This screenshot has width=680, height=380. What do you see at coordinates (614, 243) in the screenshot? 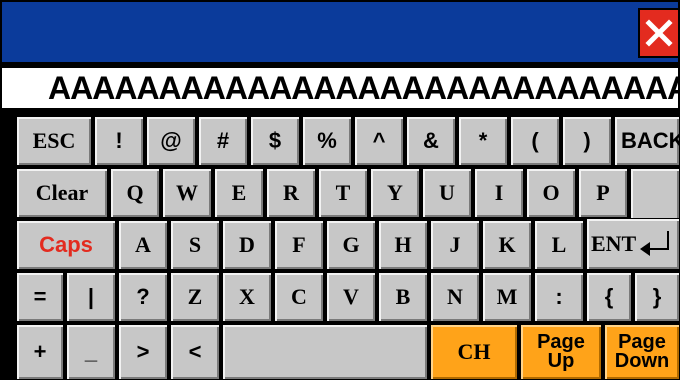
I see `enter-key-label: ENT` at bounding box center [614, 243].